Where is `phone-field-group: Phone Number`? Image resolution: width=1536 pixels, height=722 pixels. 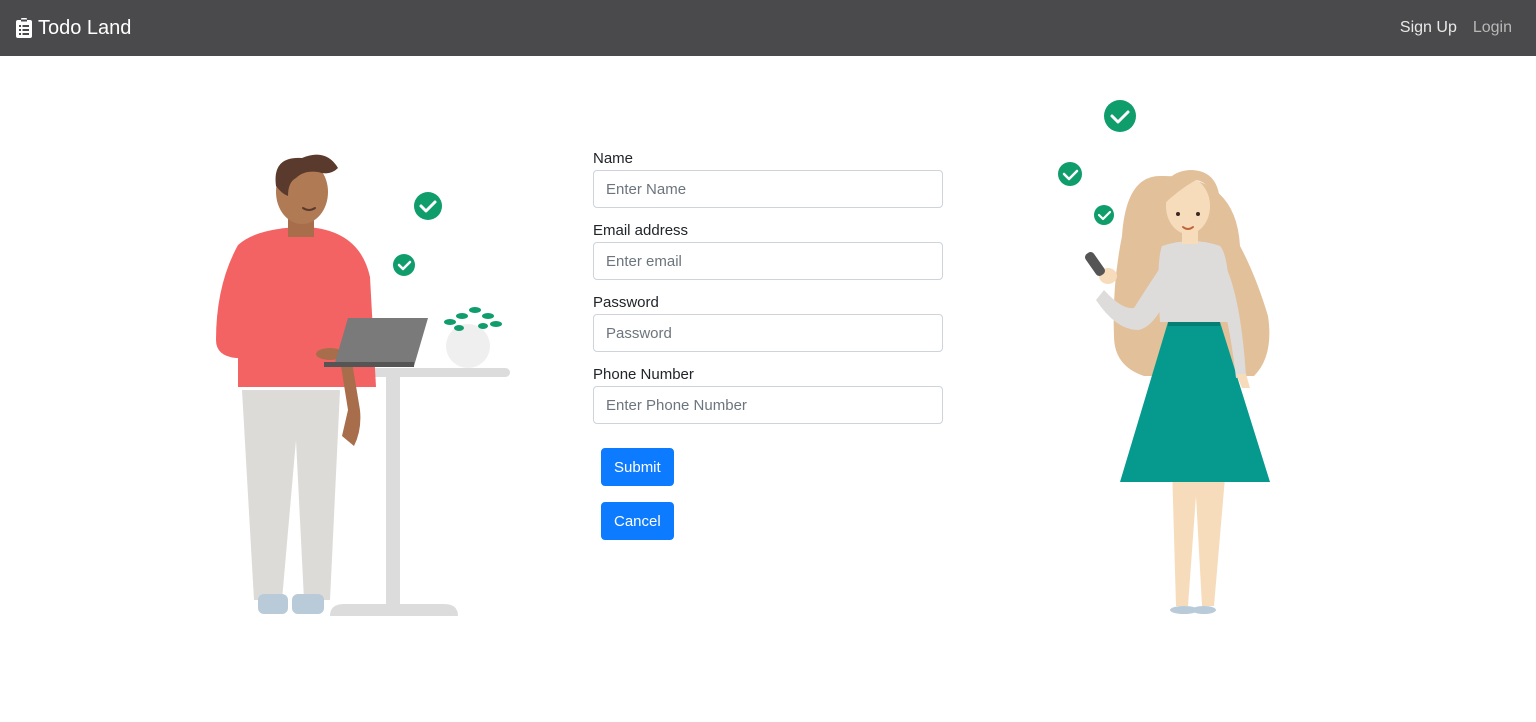
phone-field-group: Phone Number is located at coordinates (768, 395).